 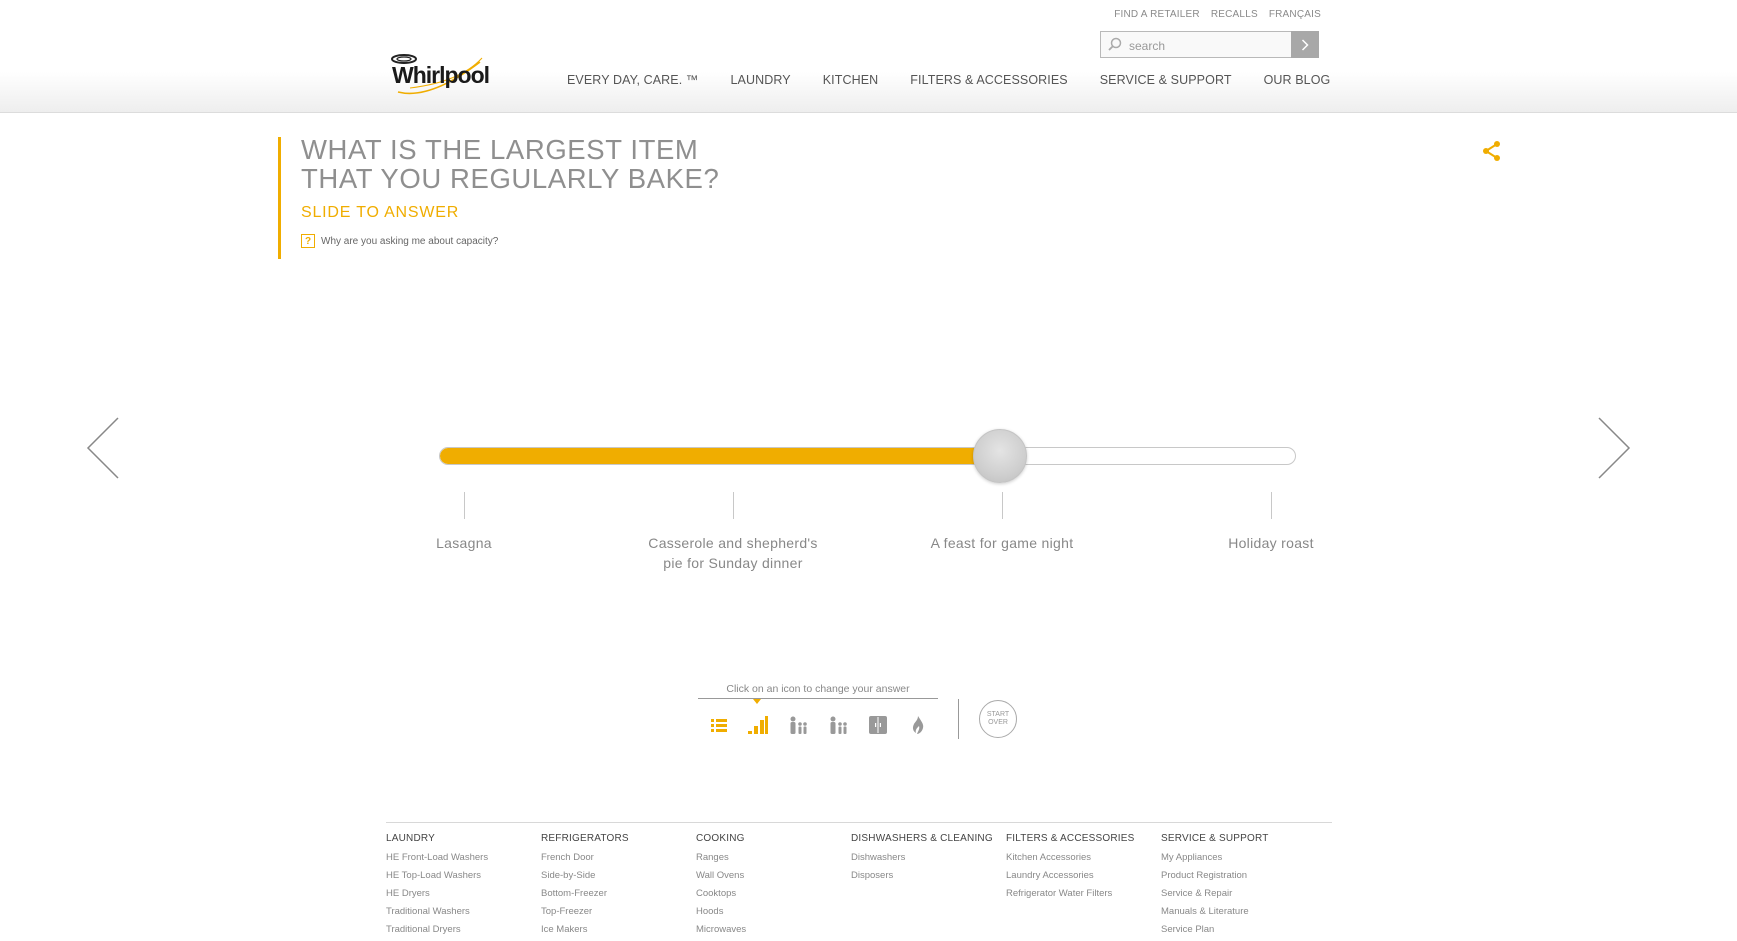 I want to click on svg-text: Whirlpool, so click(x=440, y=75).